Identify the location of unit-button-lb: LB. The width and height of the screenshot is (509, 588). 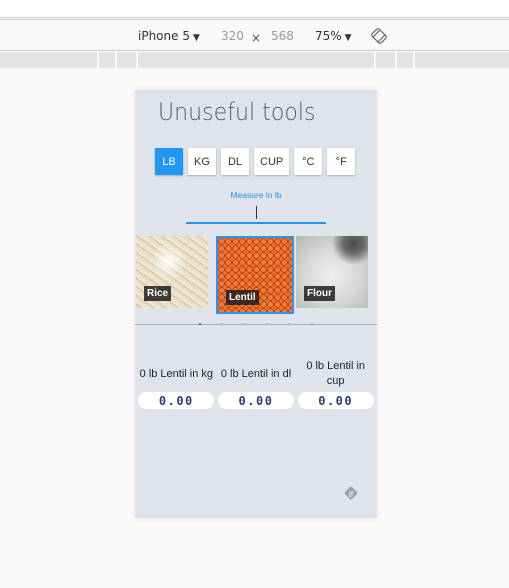
(169, 161).